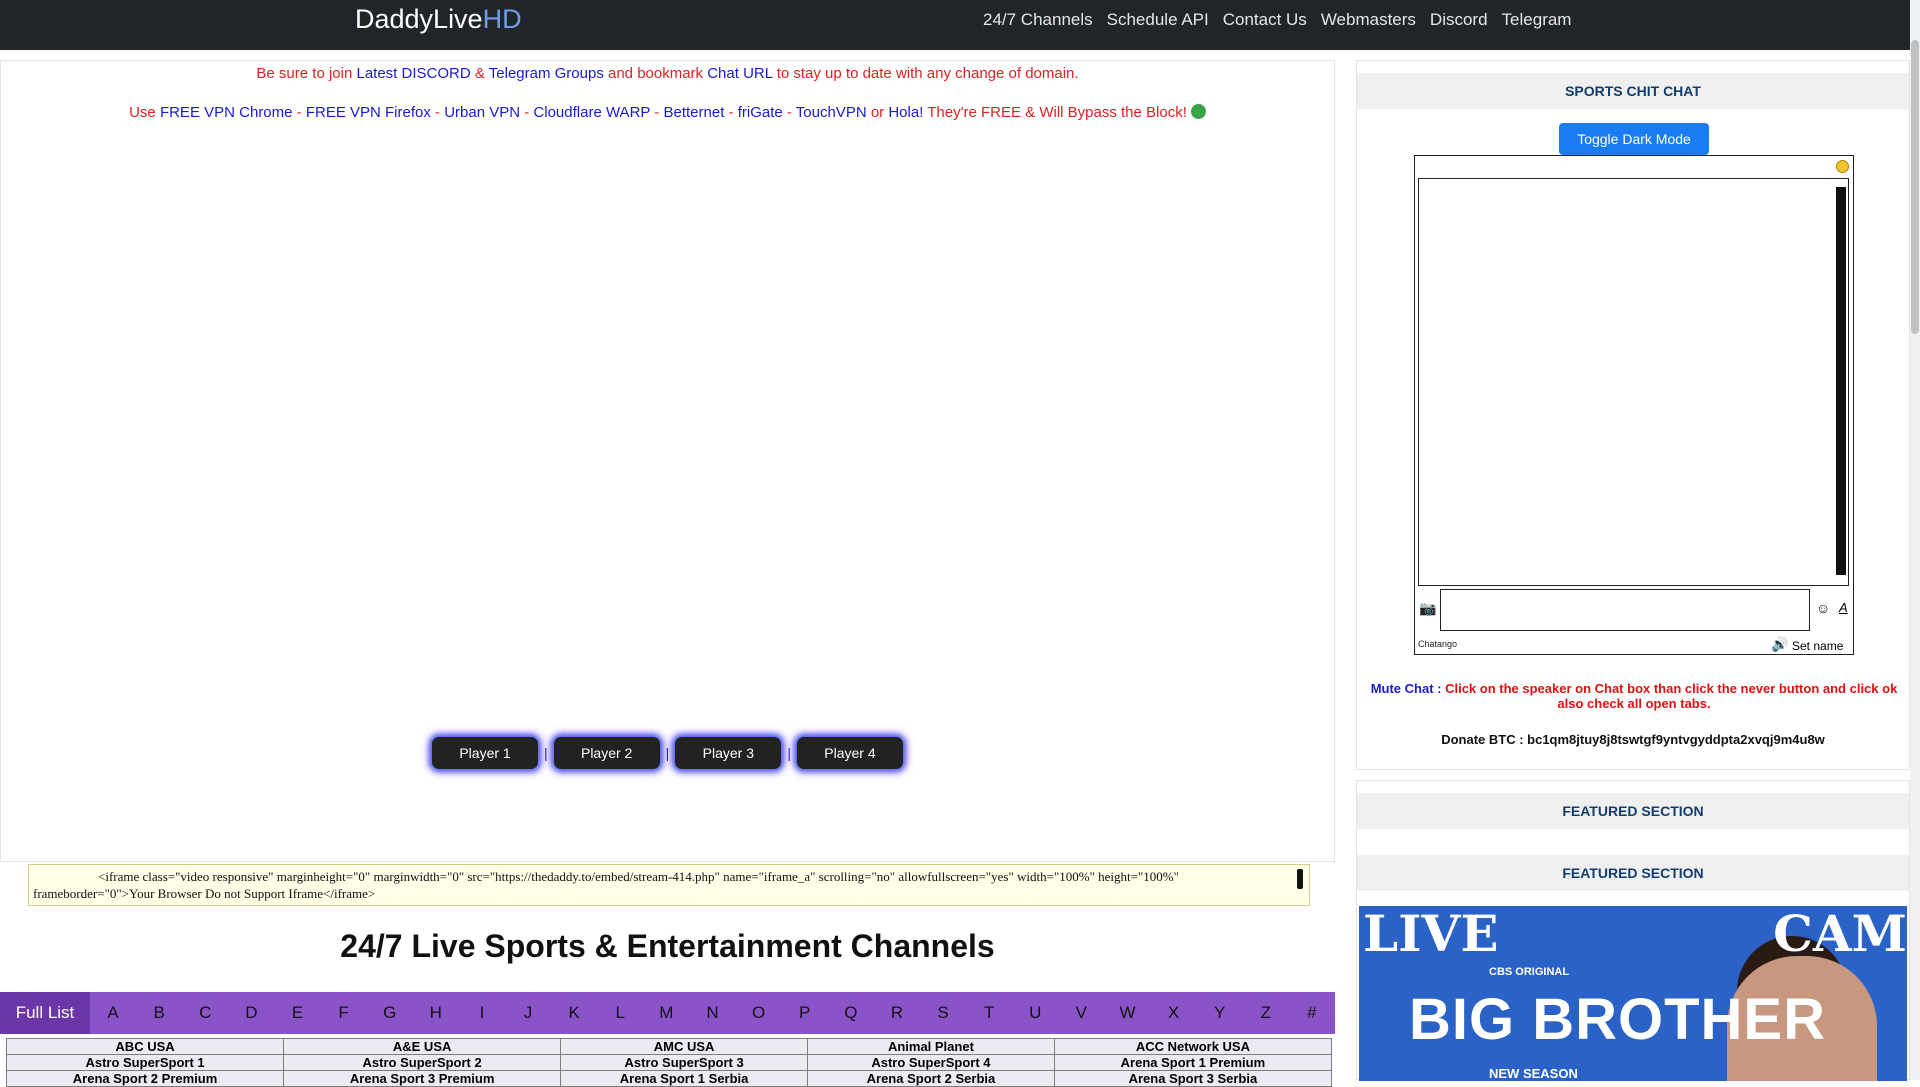  Describe the element at coordinates (712, 1013) in the screenshot. I see `filter-letter: N` at that location.